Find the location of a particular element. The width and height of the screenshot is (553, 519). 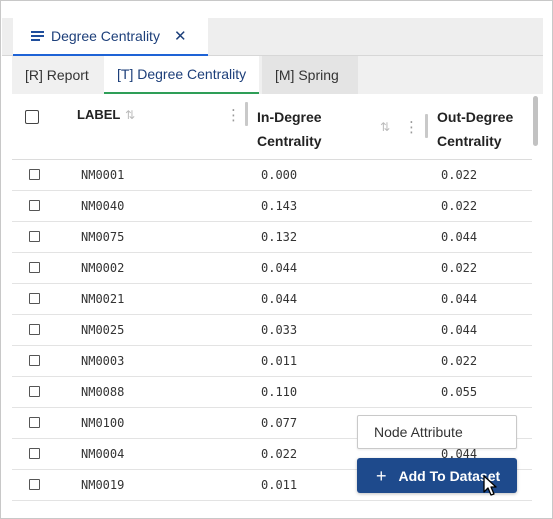

cell-label: NM0021 is located at coordinates (103, 299).